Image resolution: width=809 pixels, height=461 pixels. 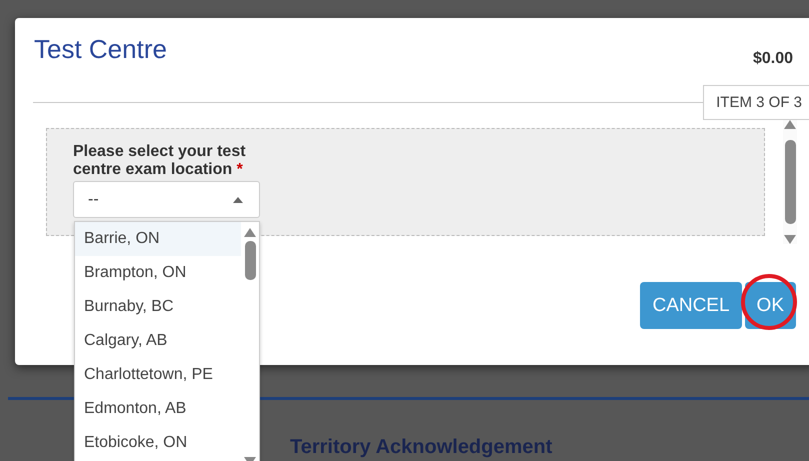 I want to click on caret-icon, so click(x=238, y=199).